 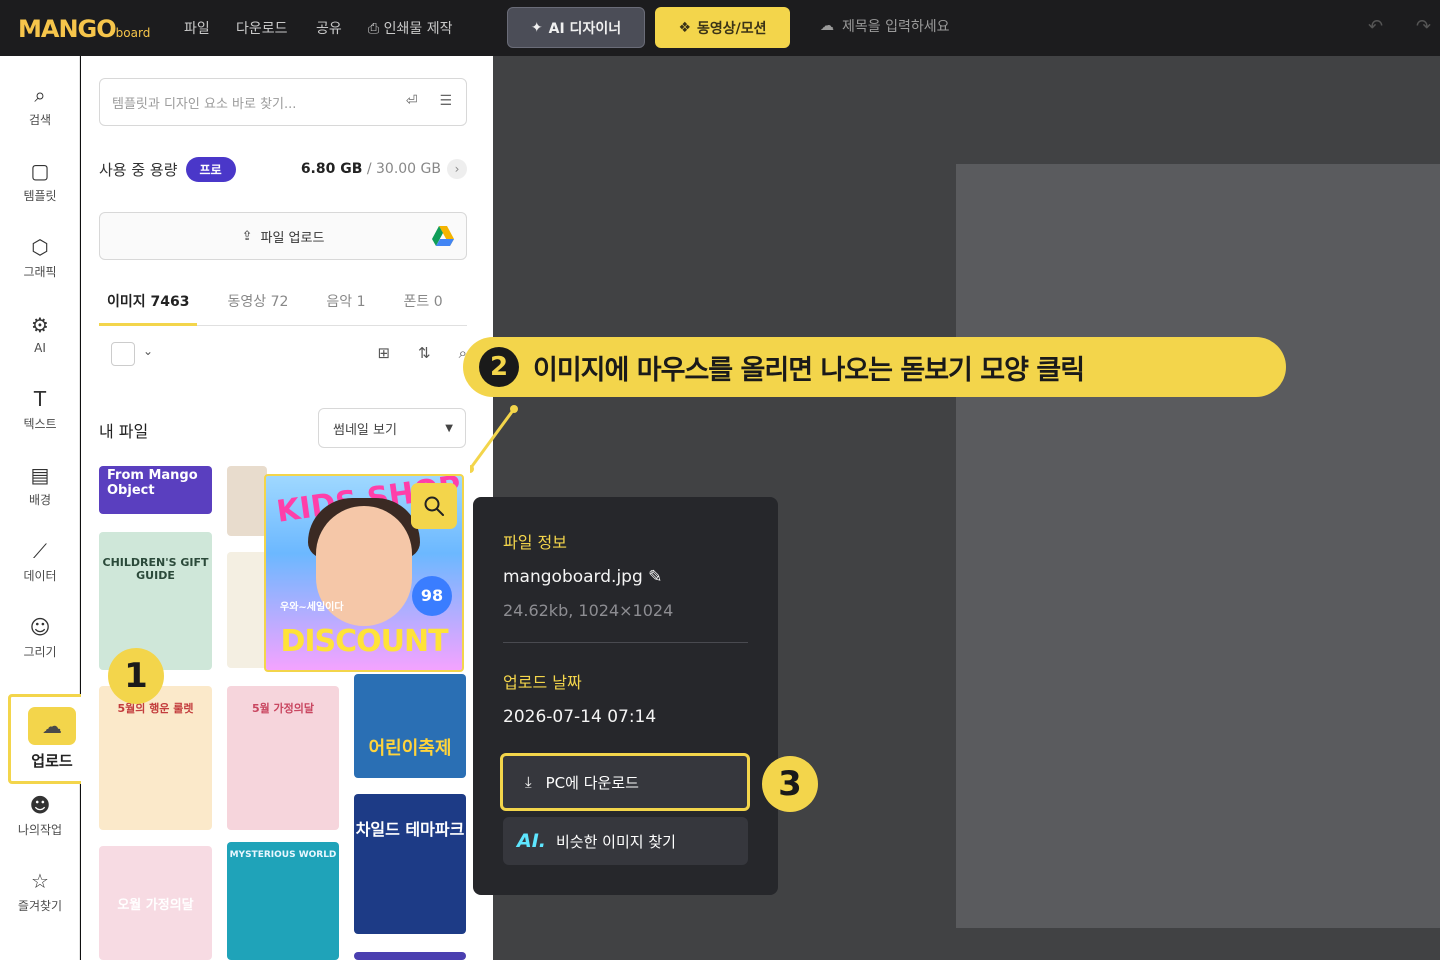 What do you see at coordinates (40, 95) in the screenshot?
I see `search-icon: ⌕` at bounding box center [40, 95].